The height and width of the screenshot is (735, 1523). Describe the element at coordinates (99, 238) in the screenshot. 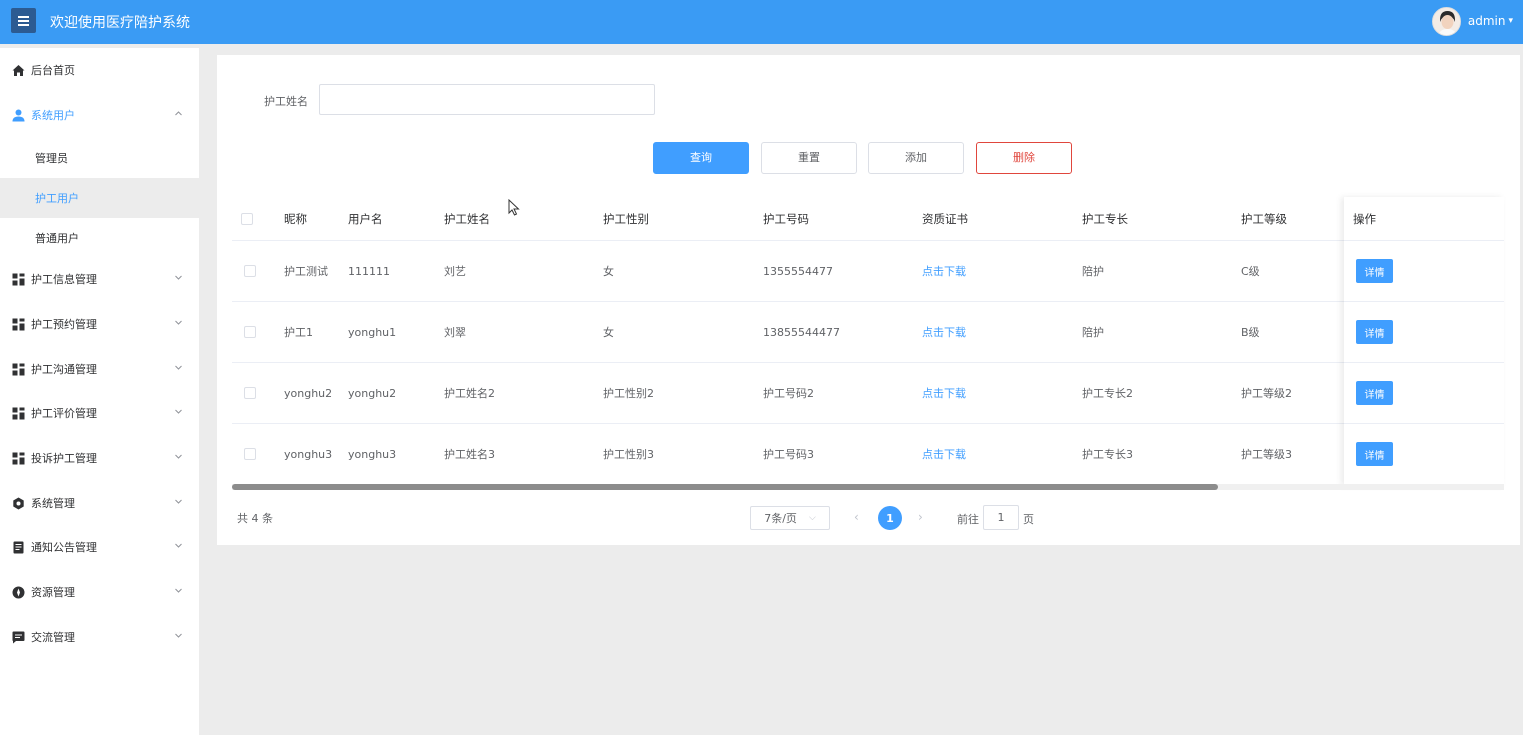

I see `sidebar-item-normal-users: 普通用户` at that location.